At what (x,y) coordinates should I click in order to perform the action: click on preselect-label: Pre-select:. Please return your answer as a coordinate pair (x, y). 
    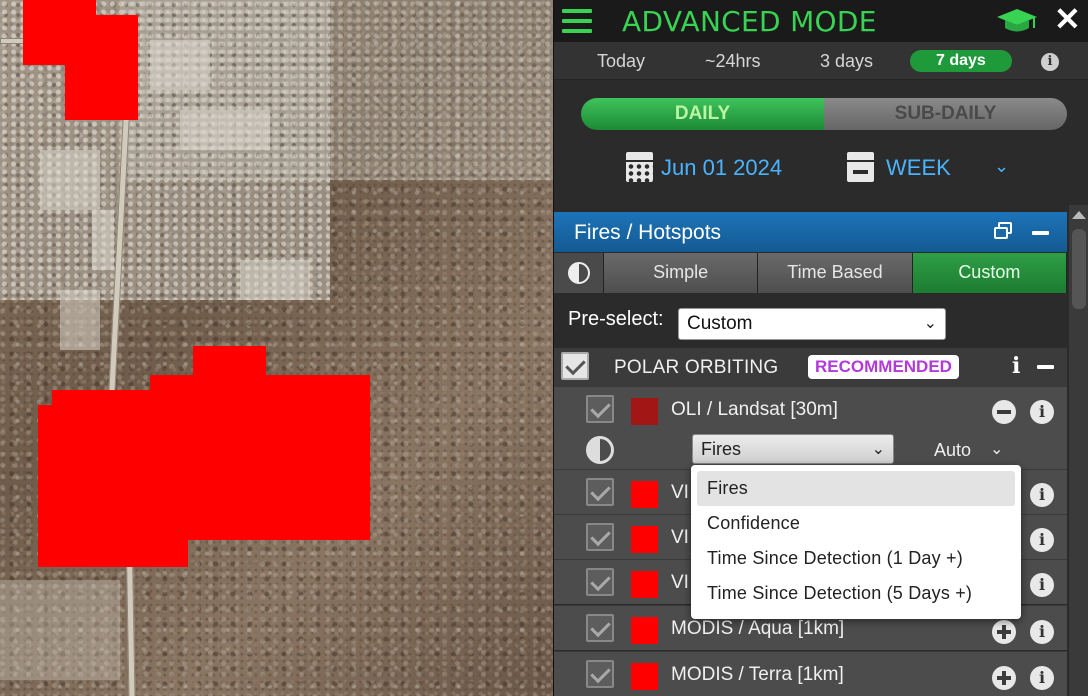
    Looking at the image, I should click on (616, 319).